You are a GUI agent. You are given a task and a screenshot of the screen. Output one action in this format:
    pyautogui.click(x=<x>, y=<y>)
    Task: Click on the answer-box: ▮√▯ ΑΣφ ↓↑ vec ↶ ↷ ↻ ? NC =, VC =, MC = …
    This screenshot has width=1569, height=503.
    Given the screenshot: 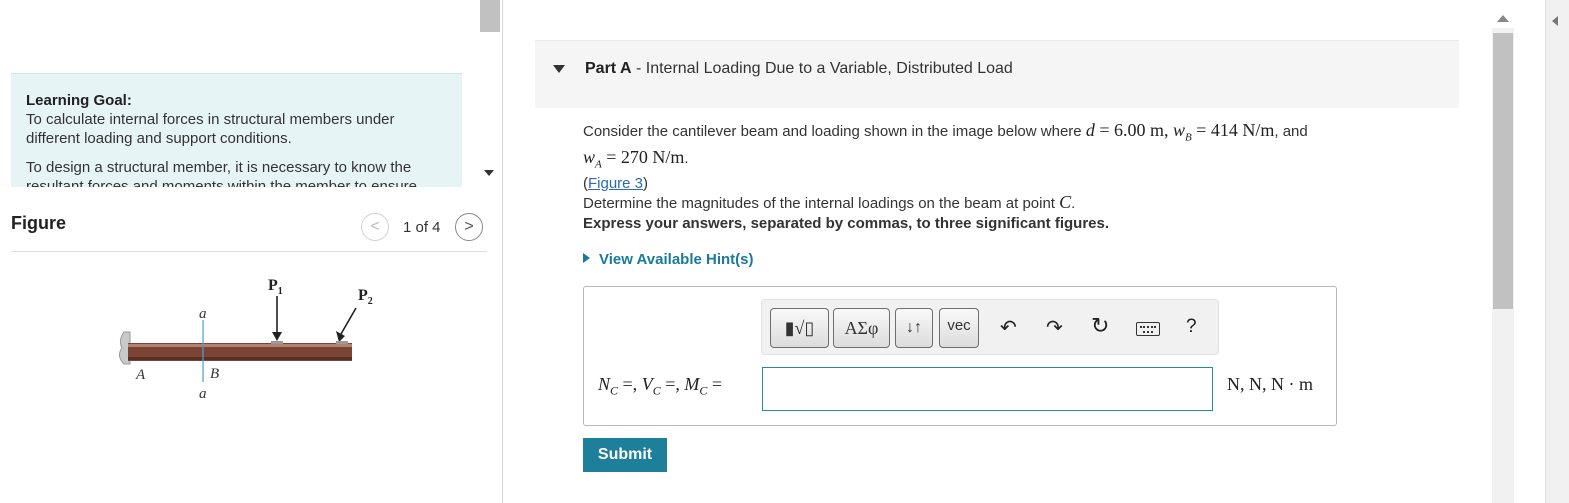 What is the action you would take?
    pyautogui.click(x=960, y=356)
    